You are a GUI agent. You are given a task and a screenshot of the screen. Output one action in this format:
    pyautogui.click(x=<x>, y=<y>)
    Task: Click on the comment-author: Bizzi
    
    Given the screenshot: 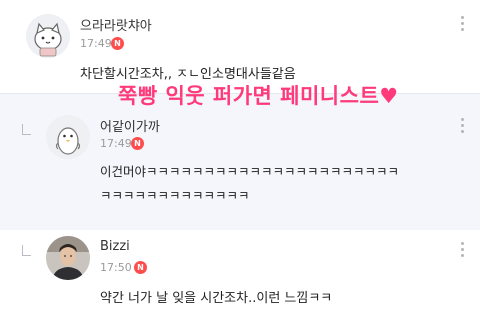 What is the action you would take?
    pyautogui.click(x=115, y=246)
    